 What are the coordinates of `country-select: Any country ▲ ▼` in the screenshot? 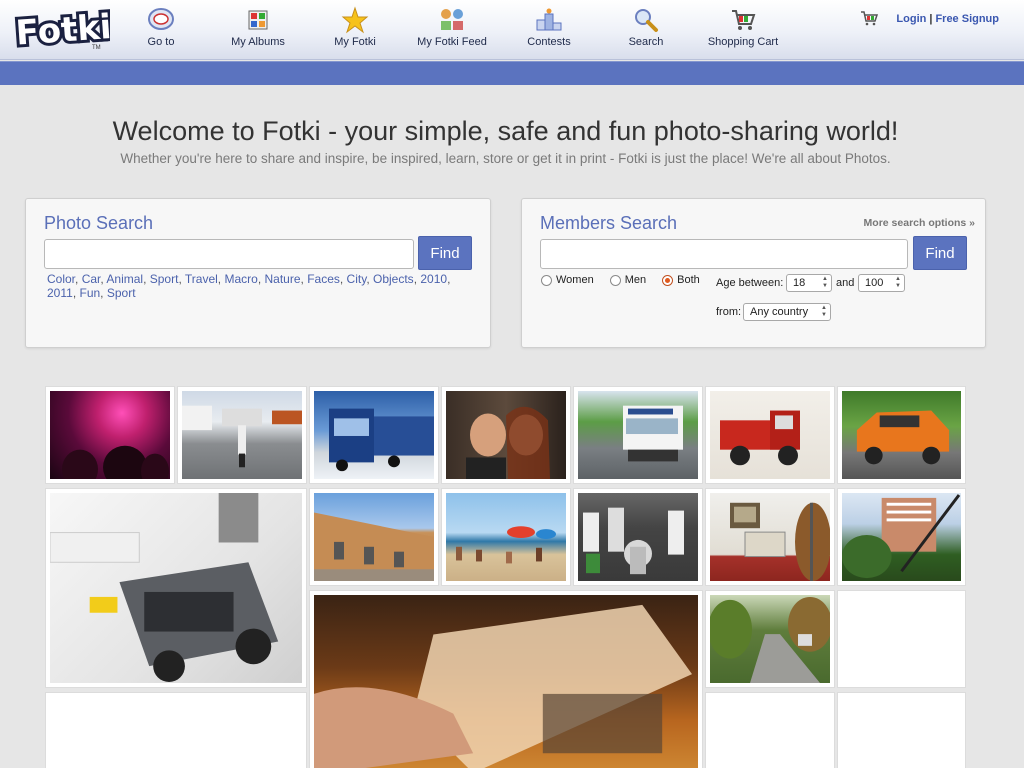 It's located at (787, 312).